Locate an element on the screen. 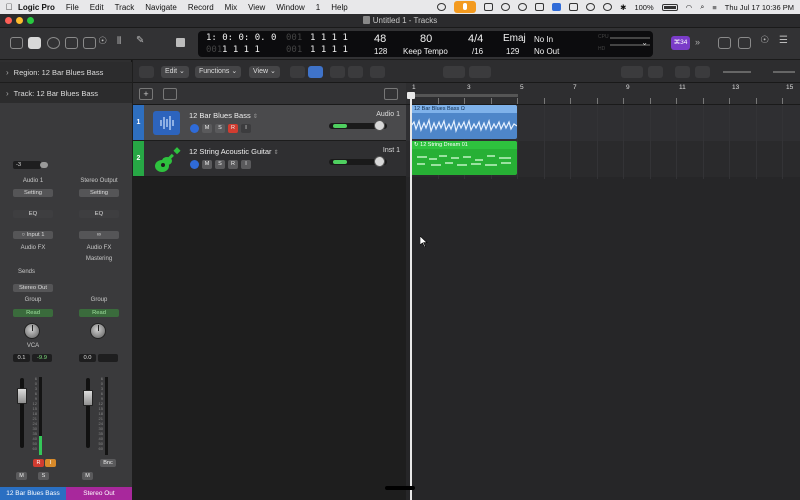 Image resolution: width=800 pixels, height=500 pixels. stop-button is located at coordinates (180, 42).